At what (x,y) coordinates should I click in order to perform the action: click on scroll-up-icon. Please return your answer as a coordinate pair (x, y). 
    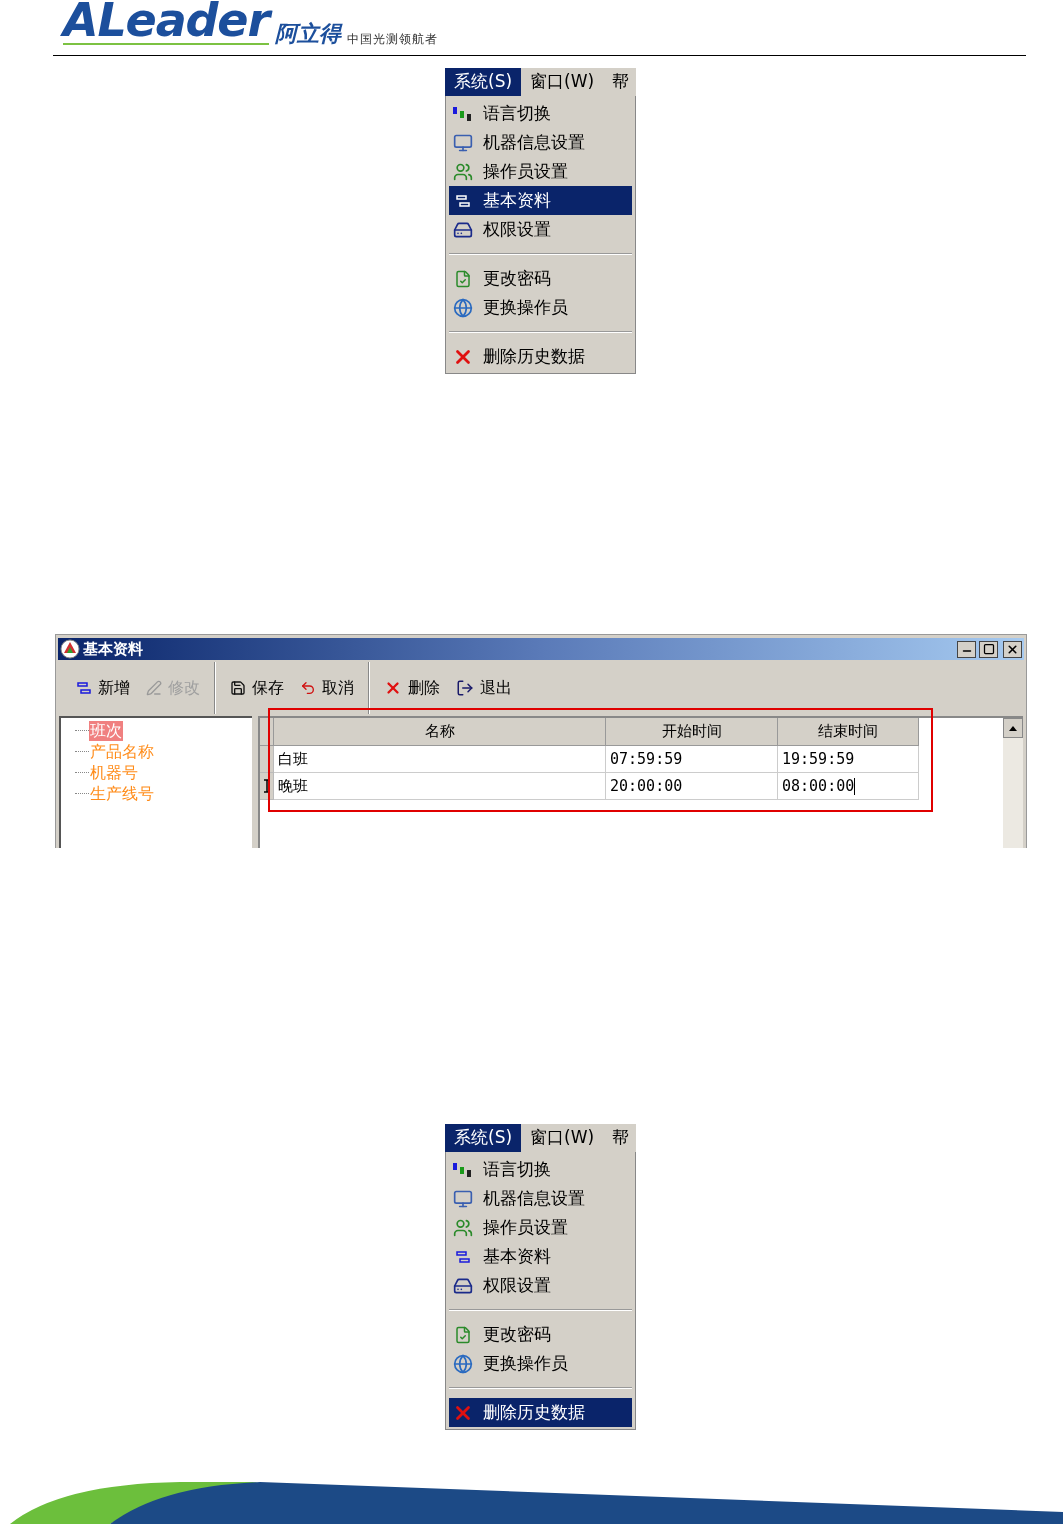
    Looking at the image, I should click on (1013, 728).